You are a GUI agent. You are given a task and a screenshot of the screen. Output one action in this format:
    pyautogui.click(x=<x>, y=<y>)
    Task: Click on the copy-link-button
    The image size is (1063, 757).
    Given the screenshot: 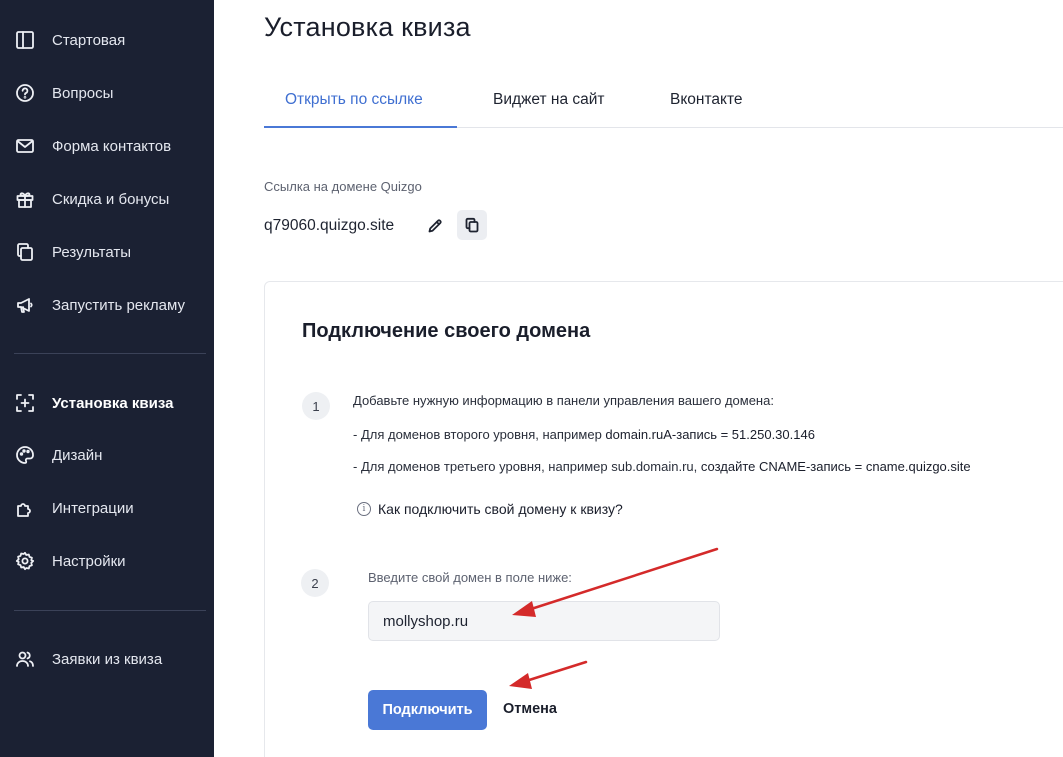 What is the action you would take?
    pyautogui.click(x=472, y=225)
    